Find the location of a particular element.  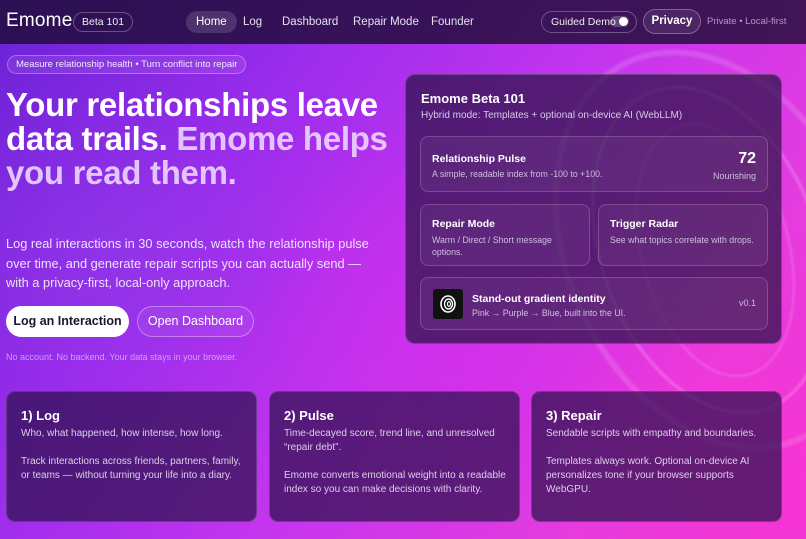

open-dashboard-button: Open Dashboard is located at coordinates (195, 321).